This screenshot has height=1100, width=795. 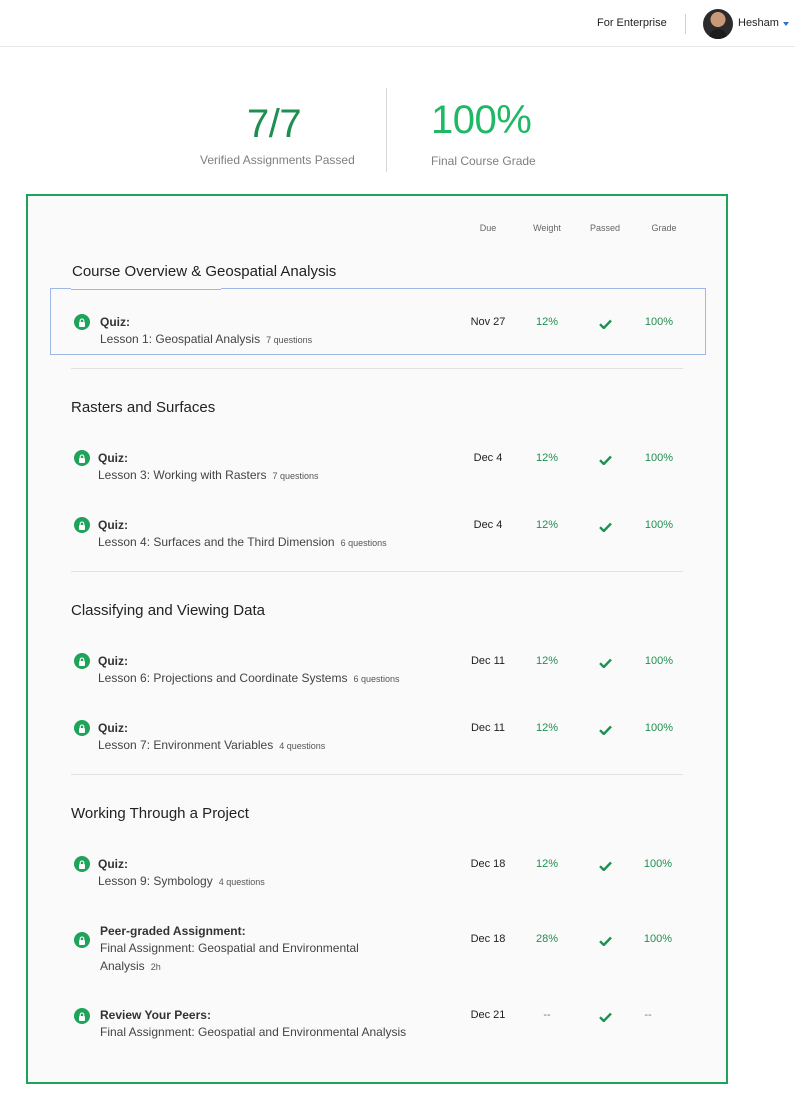 I want to click on weight-value: --, so click(x=547, y=1015).